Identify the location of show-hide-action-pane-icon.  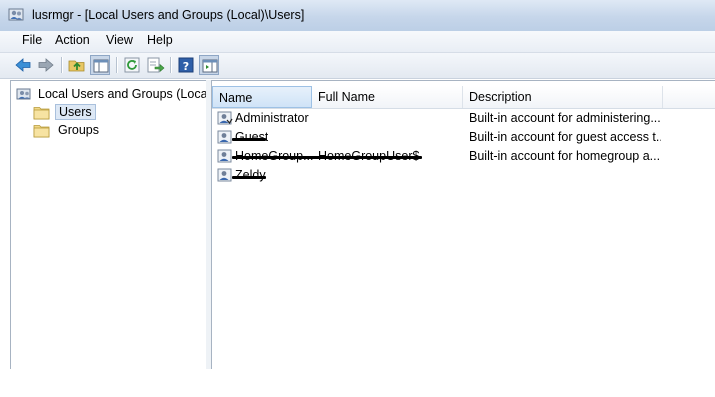
(209, 65).